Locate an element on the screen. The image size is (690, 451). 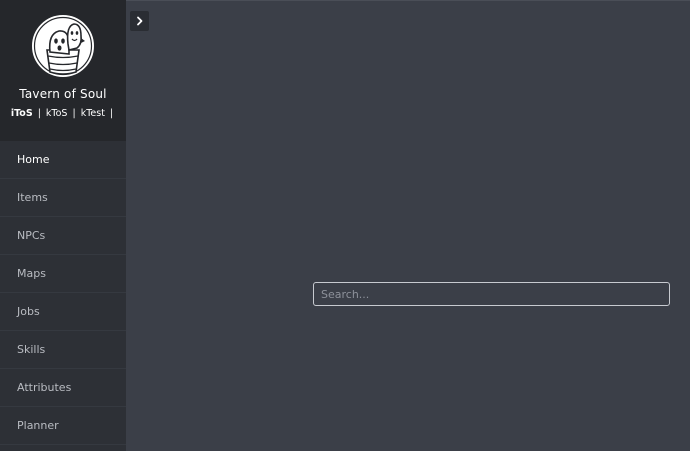
brand-header: Tavern of Soul iToS | kToS | kTest | is located at coordinates (63, 70).